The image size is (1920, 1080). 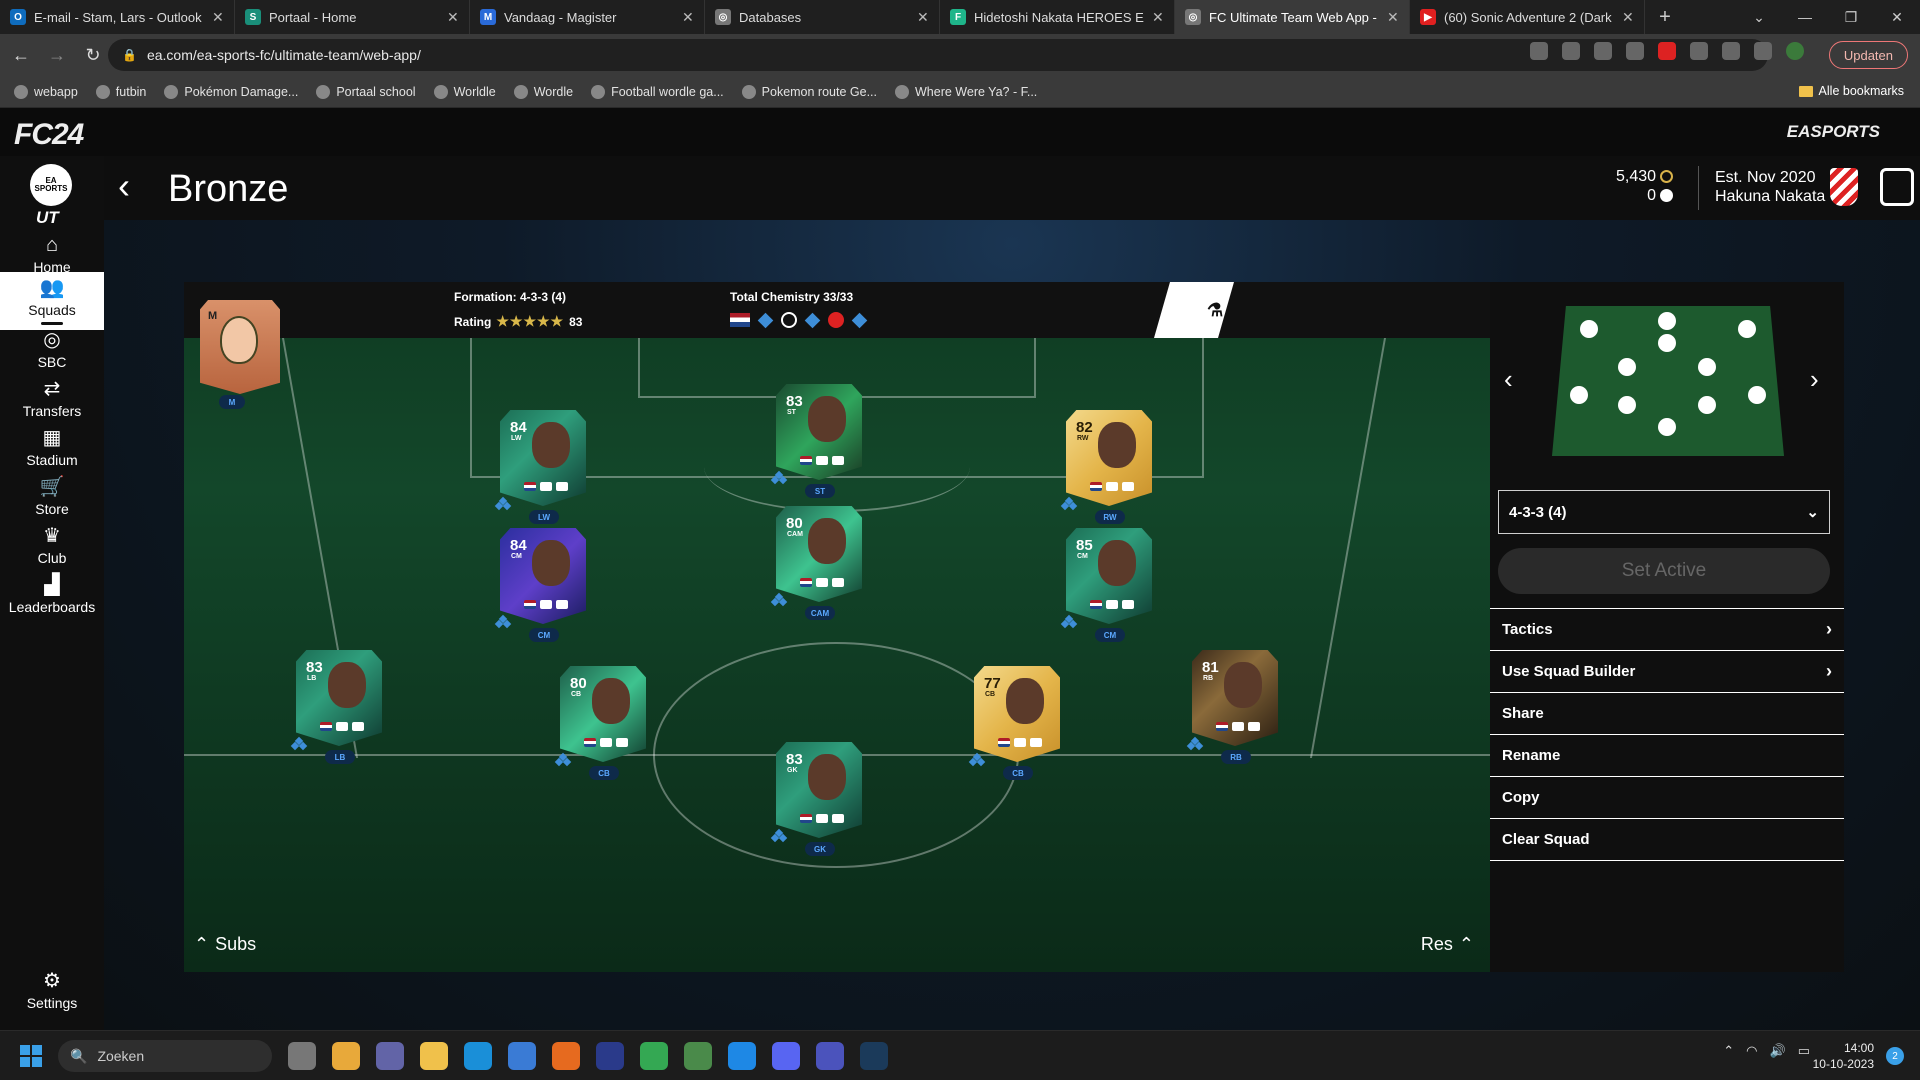 I want to click on minimize-button: —, so click(x=1805, y=17).